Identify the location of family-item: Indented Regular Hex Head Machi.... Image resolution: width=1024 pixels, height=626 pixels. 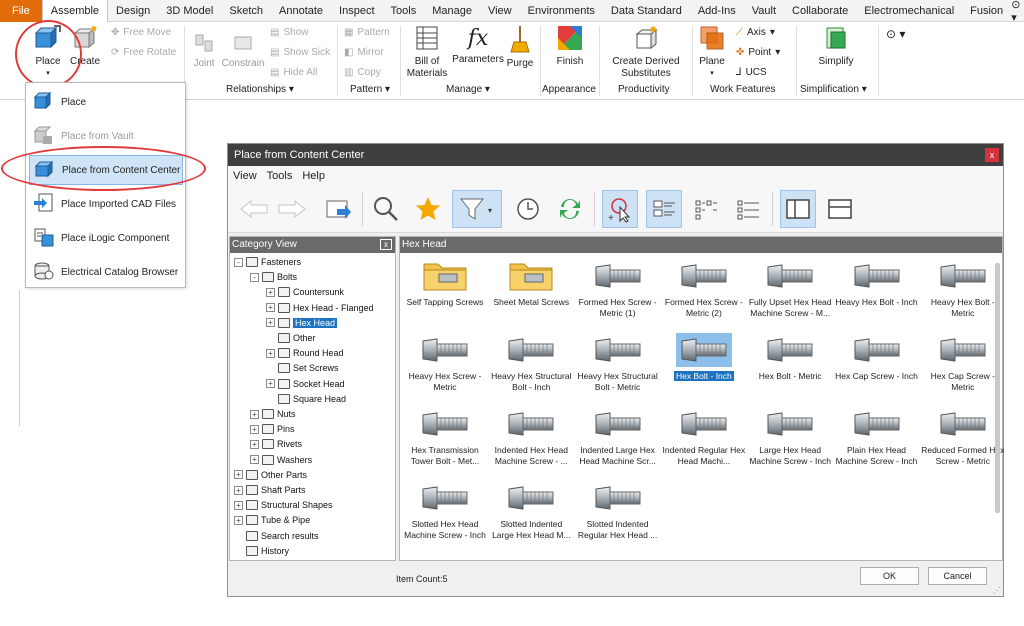
(704, 434).